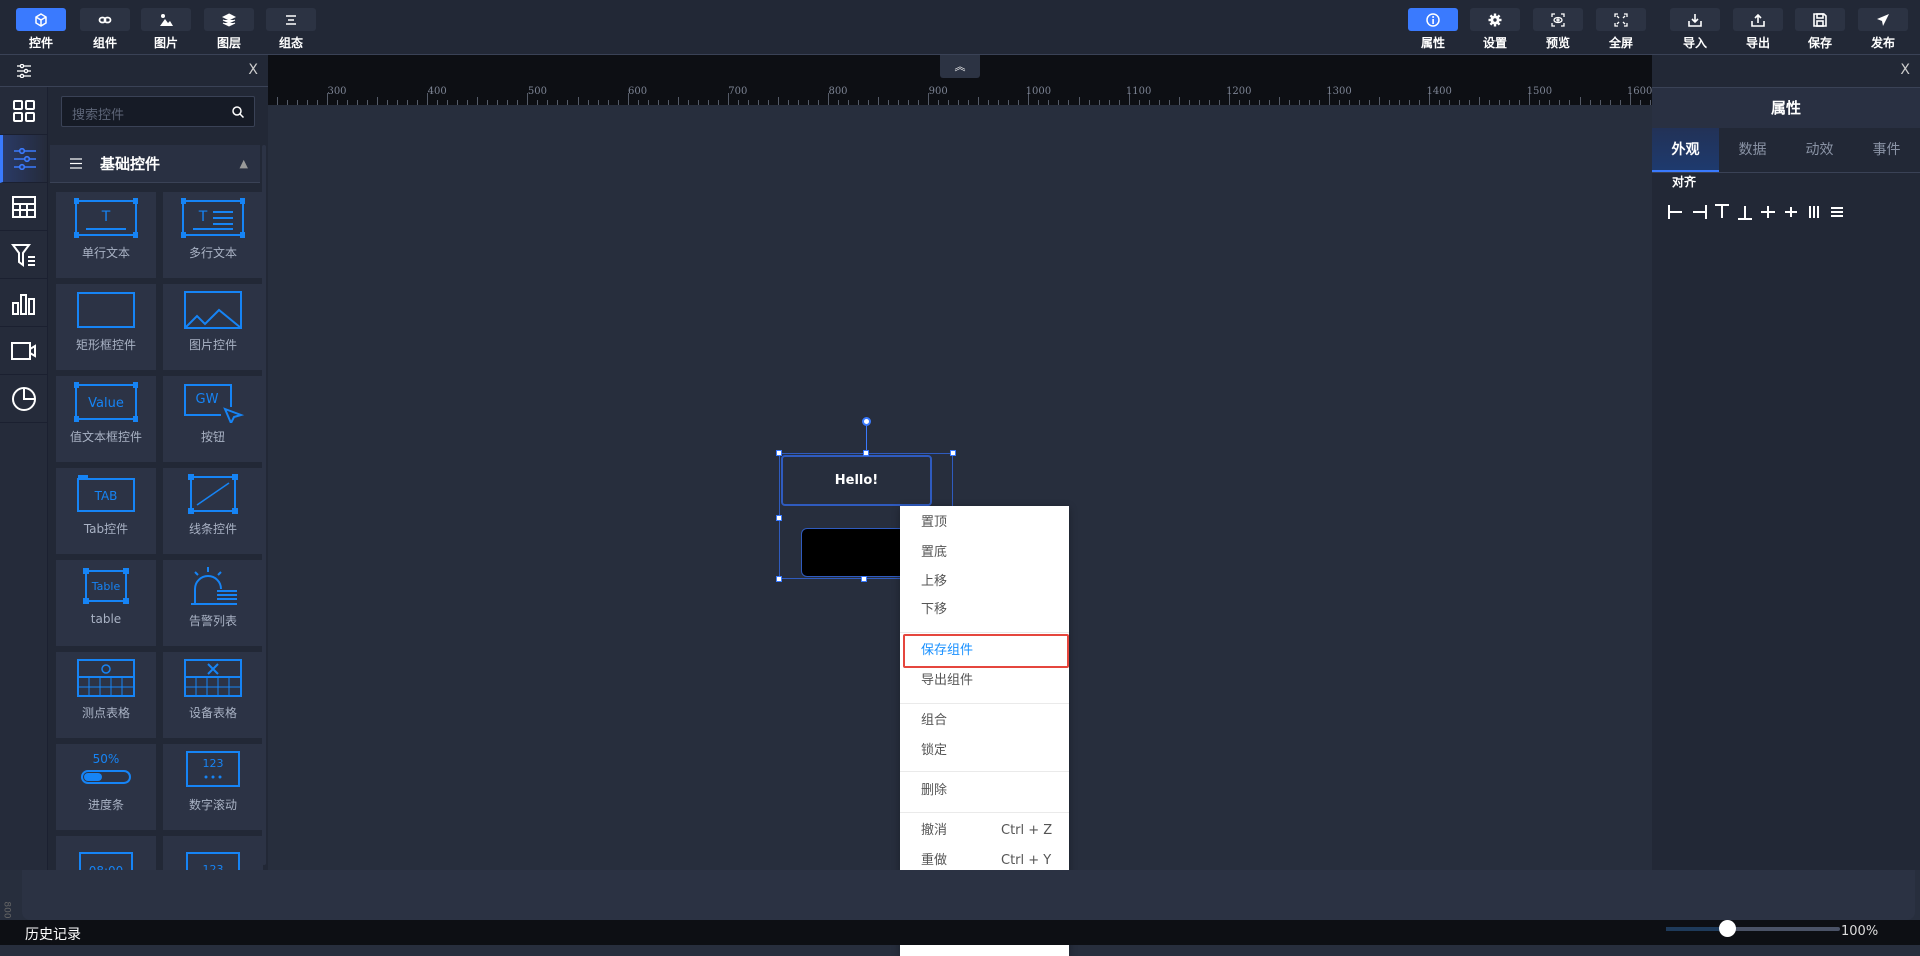 Image resolution: width=1920 pixels, height=956 pixels. What do you see at coordinates (23, 303) in the screenshot?
I see `strip-chart` at bounding box center [23, 303].